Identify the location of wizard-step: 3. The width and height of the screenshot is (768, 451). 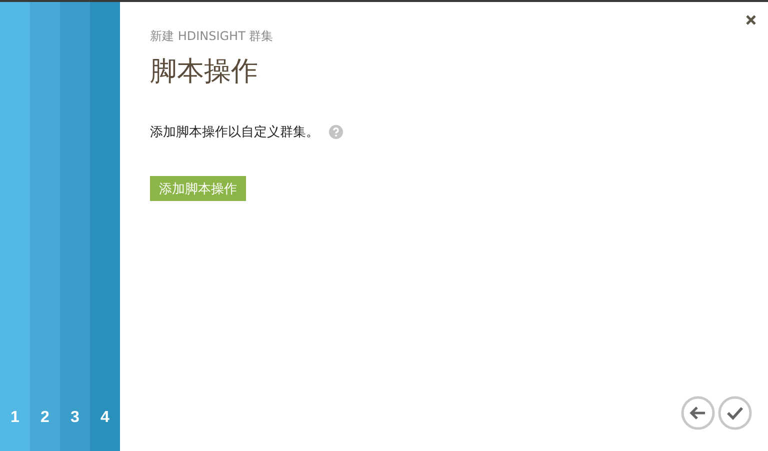
(75, 226).